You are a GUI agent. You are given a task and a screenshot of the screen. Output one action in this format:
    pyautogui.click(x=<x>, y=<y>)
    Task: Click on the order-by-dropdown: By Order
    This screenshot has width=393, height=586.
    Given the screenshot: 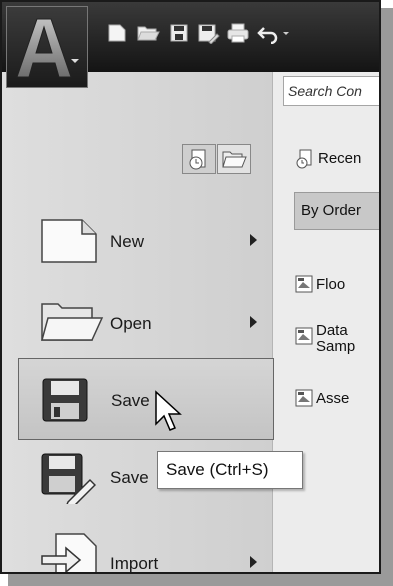 What is the action you would take?
    pyautogui.click(x=336, y=211)
    